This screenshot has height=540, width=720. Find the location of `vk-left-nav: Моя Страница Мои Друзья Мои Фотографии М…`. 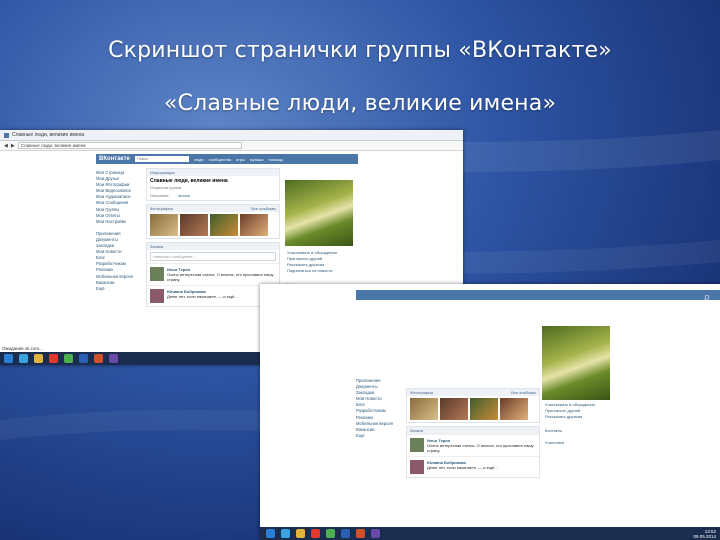

vk-left-nav: Моя Страница Мои Друзья Мои Фотографии М… is located at coordinates (116, 231).